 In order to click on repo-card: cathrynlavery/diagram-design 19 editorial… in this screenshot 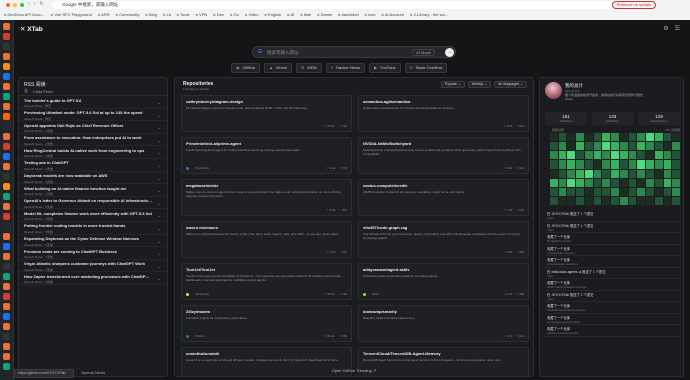, I will do `click(266, 113)`.